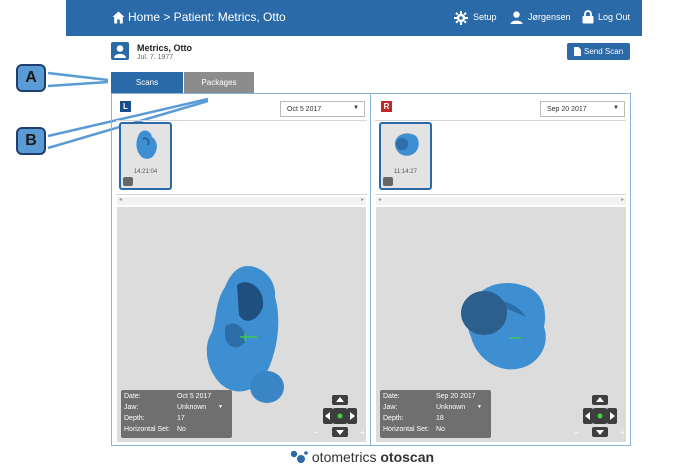 The width and height of the screenshot is (674, 467). What do you see at coordinates (344, 457) in the screenshot?
I see `footer-brand: otometrics` at bounding box center [344, 457].